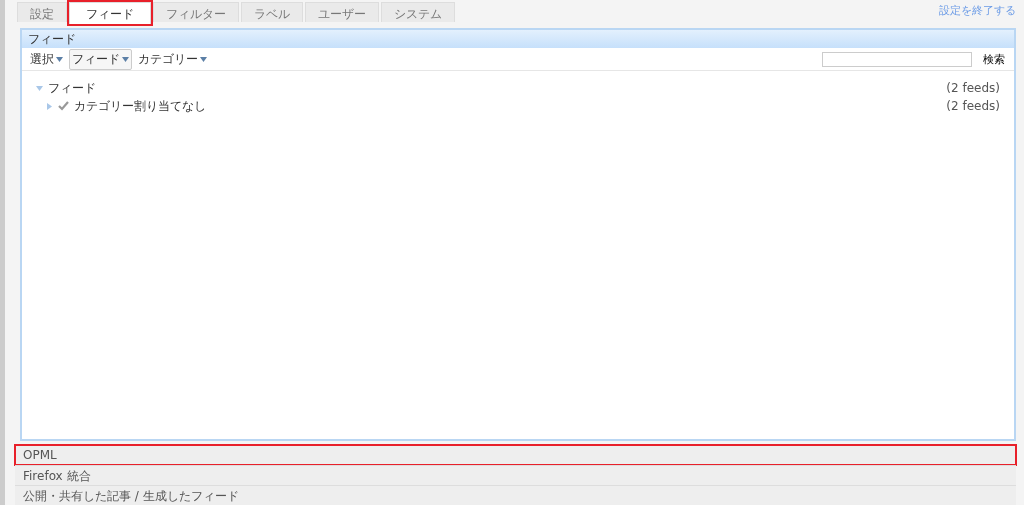  What do you see at coordinates (172, 59) in the screenshot?
I see `dropdown-button: カテゴリー` at bounding box center [172, 59].